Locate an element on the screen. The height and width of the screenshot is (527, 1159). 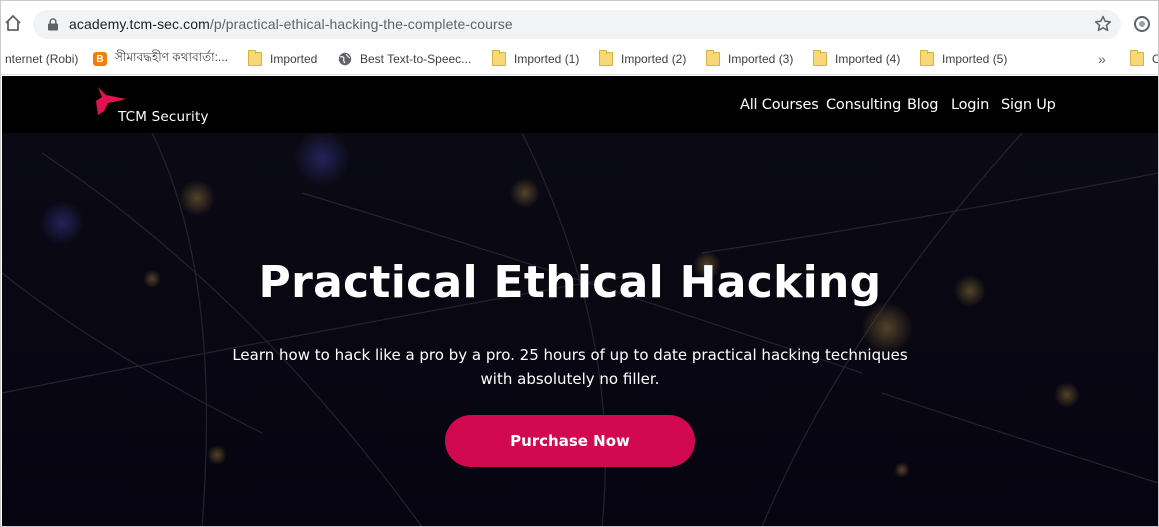
extension-icon is located at coordinates (1142, 24).